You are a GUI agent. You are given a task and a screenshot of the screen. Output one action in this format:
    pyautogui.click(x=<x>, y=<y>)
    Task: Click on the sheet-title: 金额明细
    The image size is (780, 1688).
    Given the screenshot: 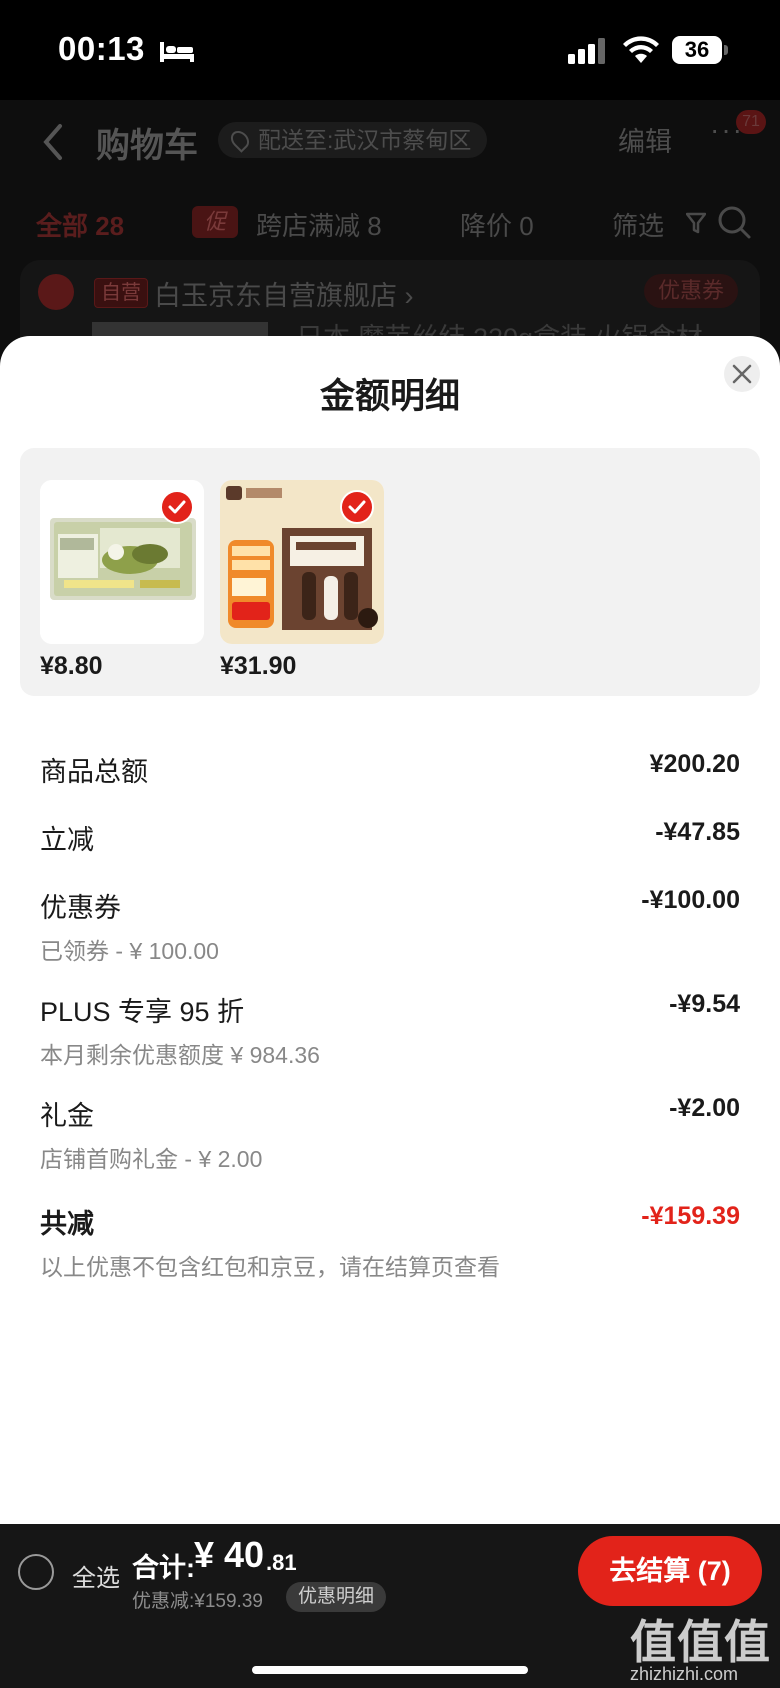 What is the action you would take?
    pyautogui.click(x=389, y=396)
    